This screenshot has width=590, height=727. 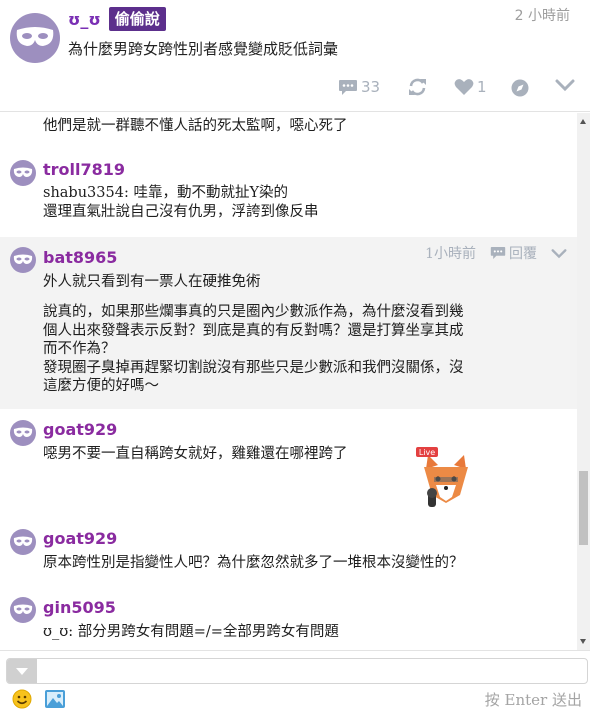 I want to click on reply-label: 回覆, so click(x=523, y=254).